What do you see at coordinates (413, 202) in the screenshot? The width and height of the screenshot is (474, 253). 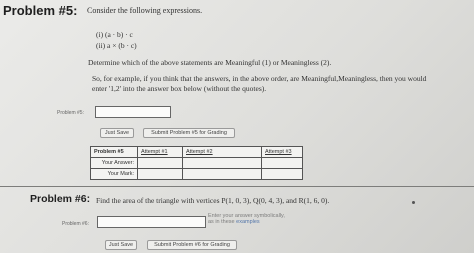 I see `cursor-dot` at bounding box center [413, 202].